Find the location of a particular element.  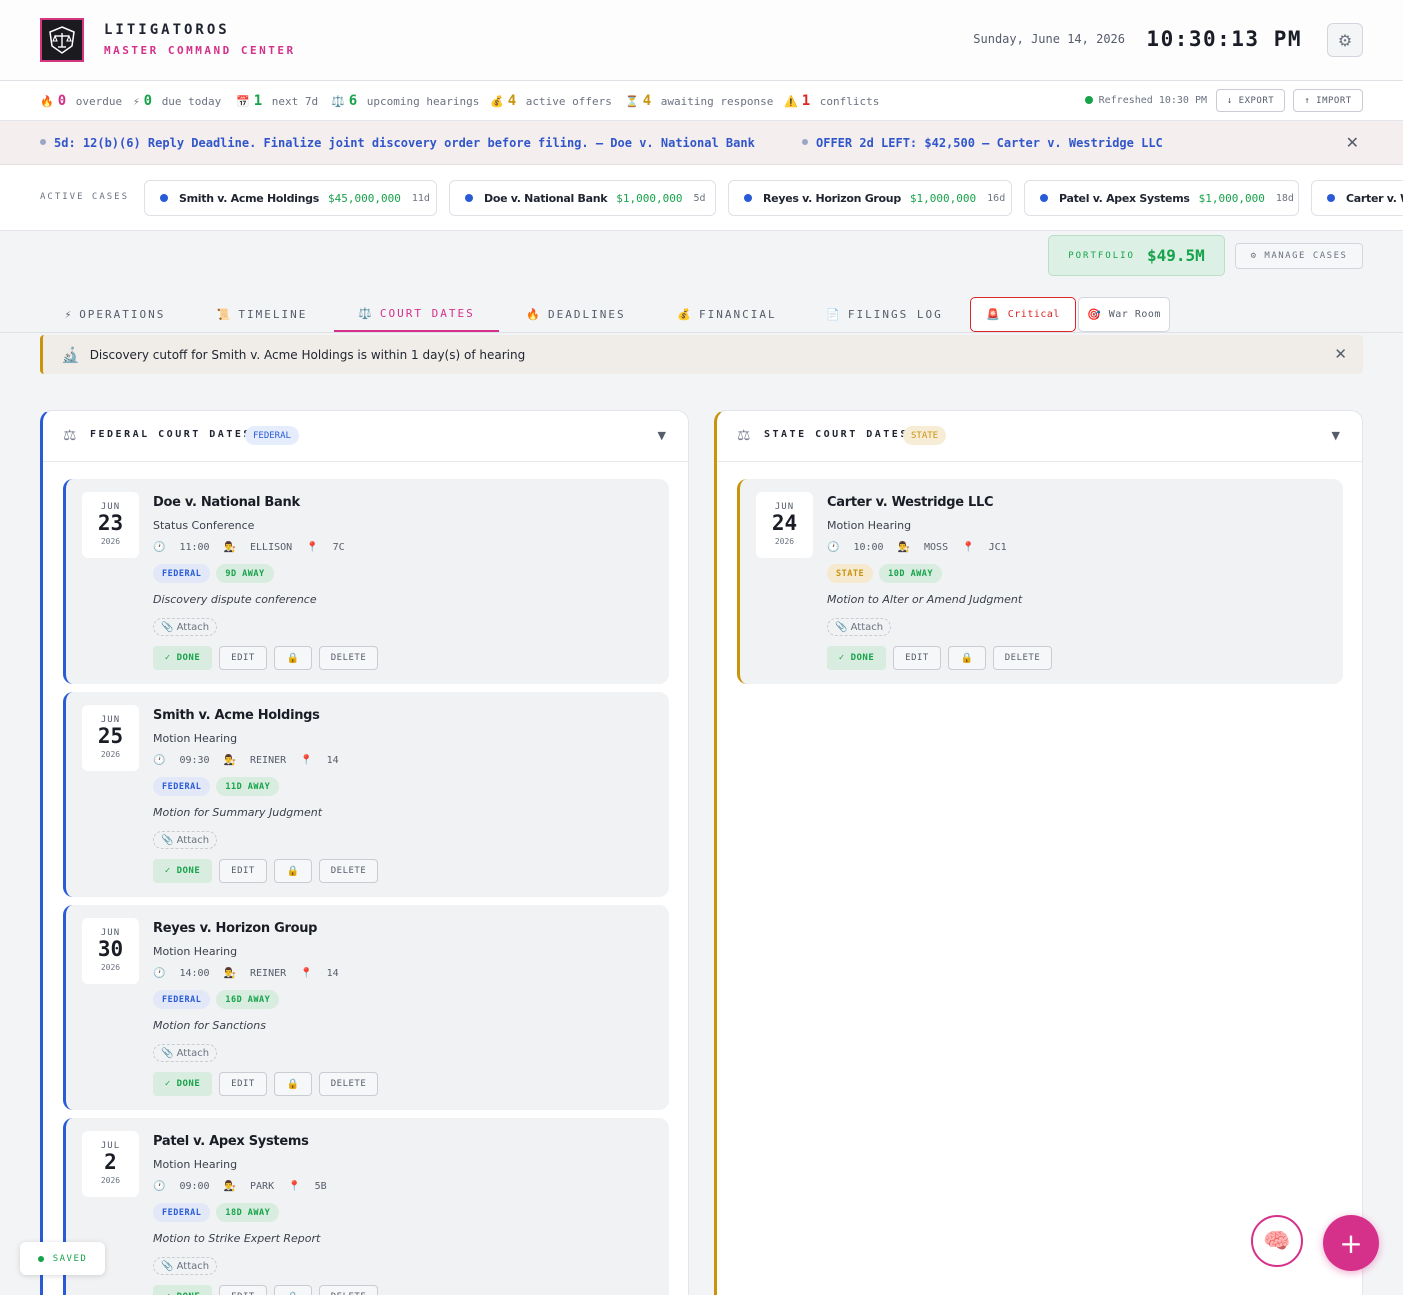

case-chip: Carter v. W is located at coordinates (1357, 198).